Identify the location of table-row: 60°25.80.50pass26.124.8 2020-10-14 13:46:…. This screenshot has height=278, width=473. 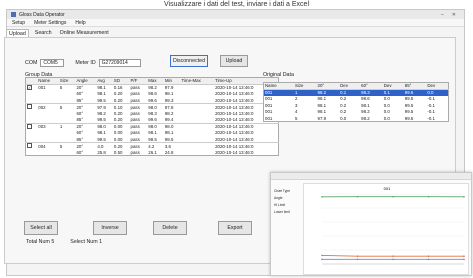
(152, 152).